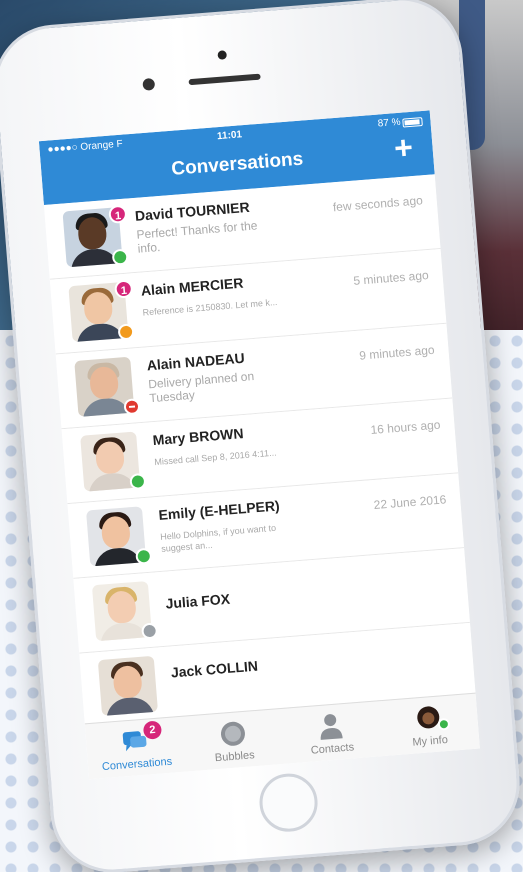 The height and width of the screenshot is (872, 523). What do you see at coordinates (331, 727) in the screenshot?
I see `person-icon` at bounding box center [331, 727].